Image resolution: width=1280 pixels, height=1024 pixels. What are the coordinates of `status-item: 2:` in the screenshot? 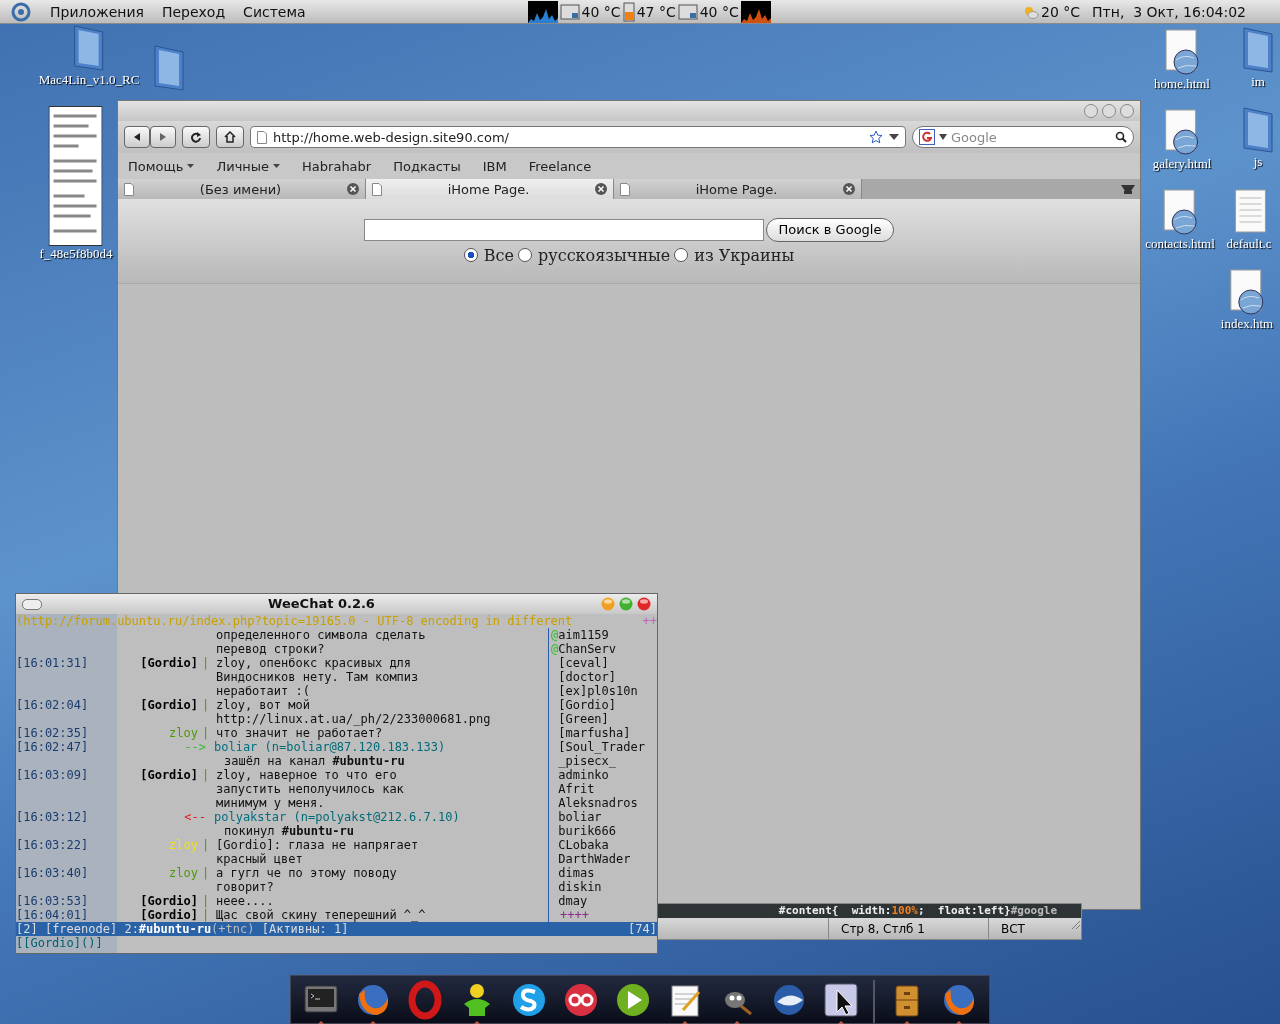 It's located at (131, 929).